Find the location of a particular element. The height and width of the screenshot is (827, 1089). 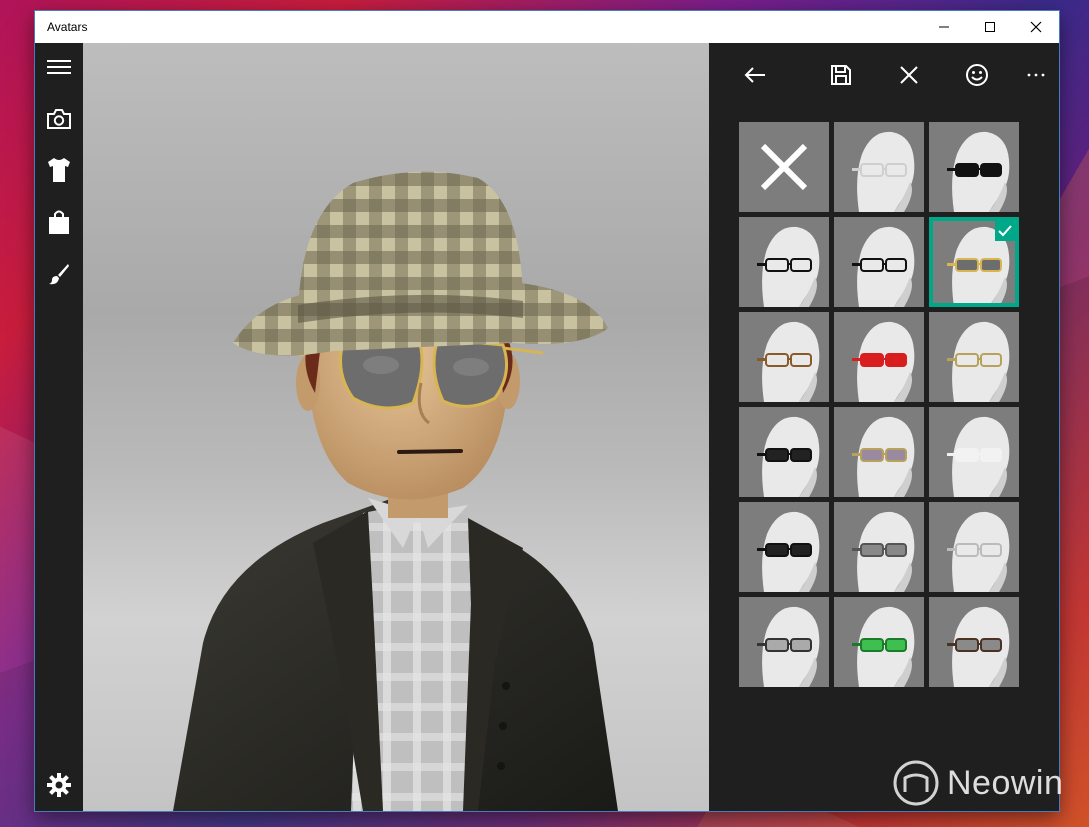

camera-icon is located at coordinates (59, 119).